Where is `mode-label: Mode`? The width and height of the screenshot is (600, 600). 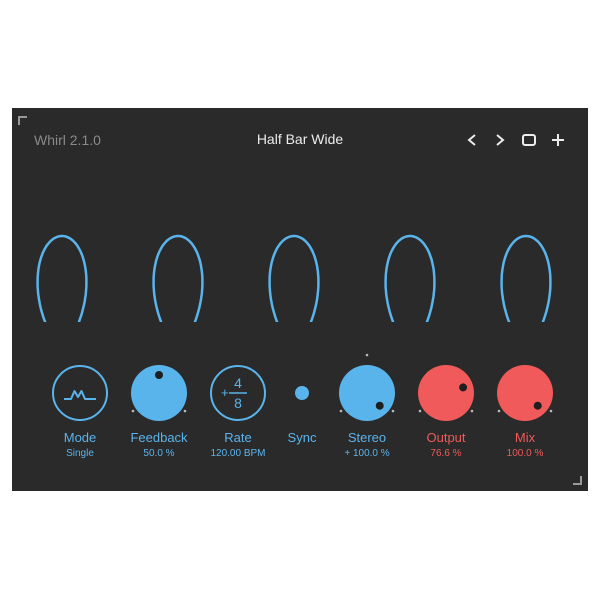 mode-label: Mode is located at coordinates (80, 437).